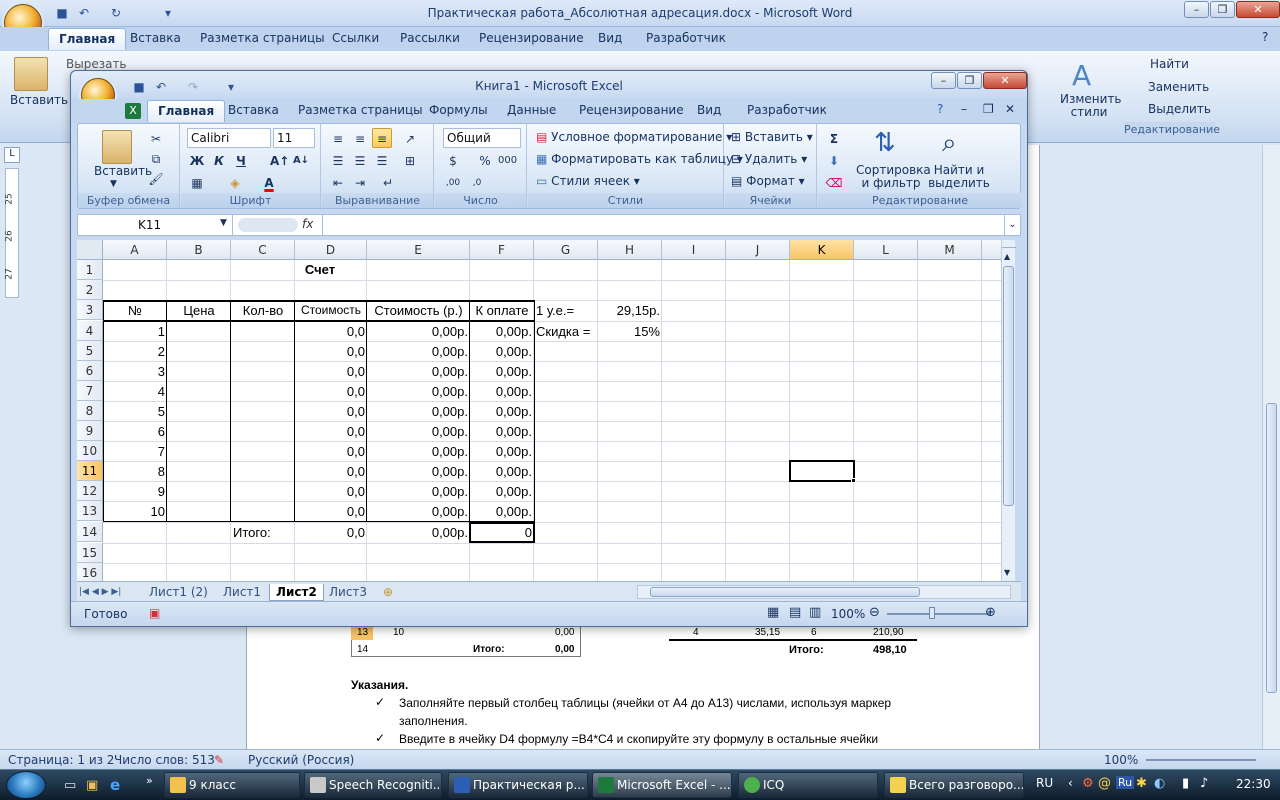 The width and height of the screenshot is (1280, 800). What do you see at coordinates (485, 160) in the screenshot?
I see `percent-icon: %` at bounding box center [485, 160].